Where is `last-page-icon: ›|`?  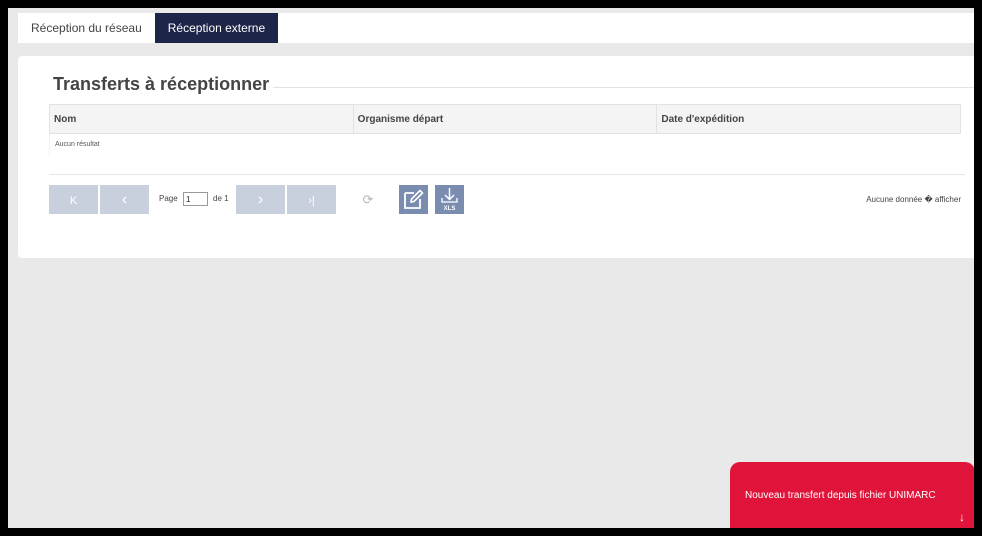 last-page-icon: ›| is located at coordinates (311, 201).